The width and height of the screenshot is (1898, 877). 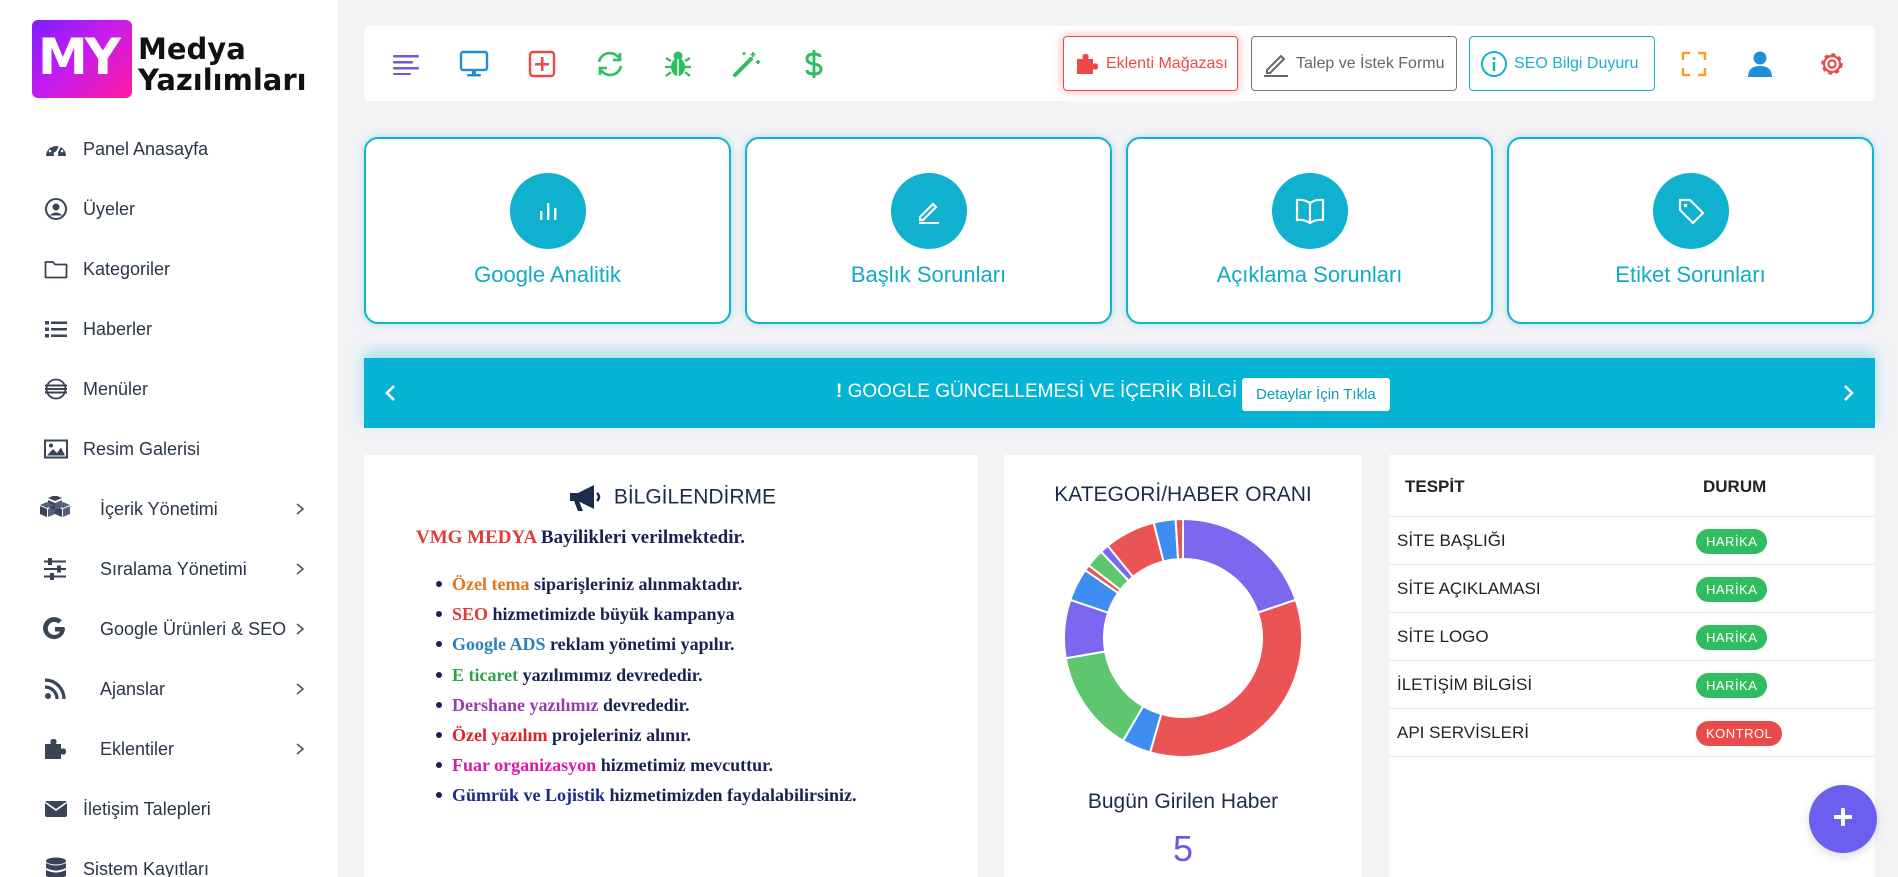 I want to click on table-row: SİTE AÇIKLAMASI HARİKA, so click(x=1632, y=589).